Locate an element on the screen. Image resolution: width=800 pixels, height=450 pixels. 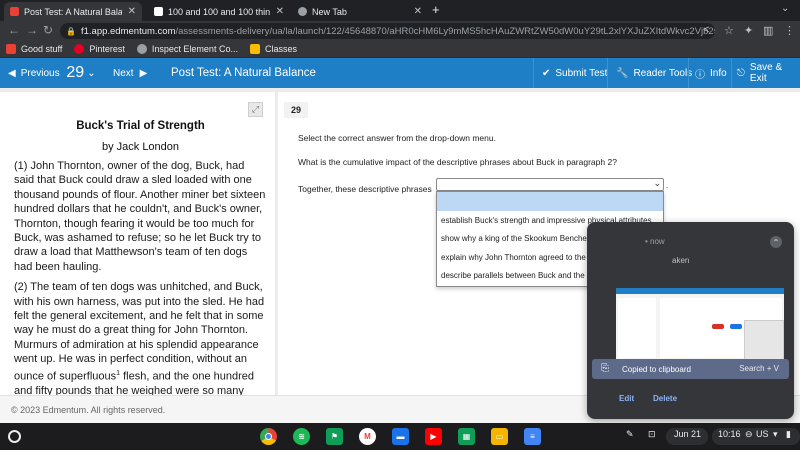
submit-icon: ✔ is located at coordinates (546, 73).